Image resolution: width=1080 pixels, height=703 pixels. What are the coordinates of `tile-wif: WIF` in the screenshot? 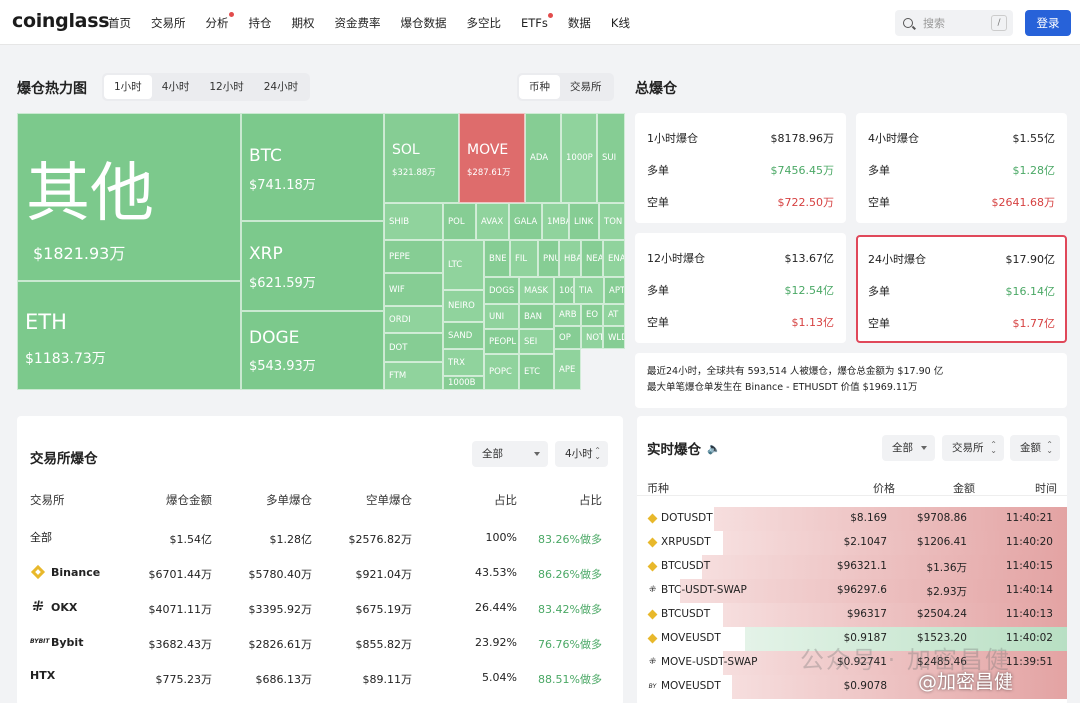 It's located at (413, 289).